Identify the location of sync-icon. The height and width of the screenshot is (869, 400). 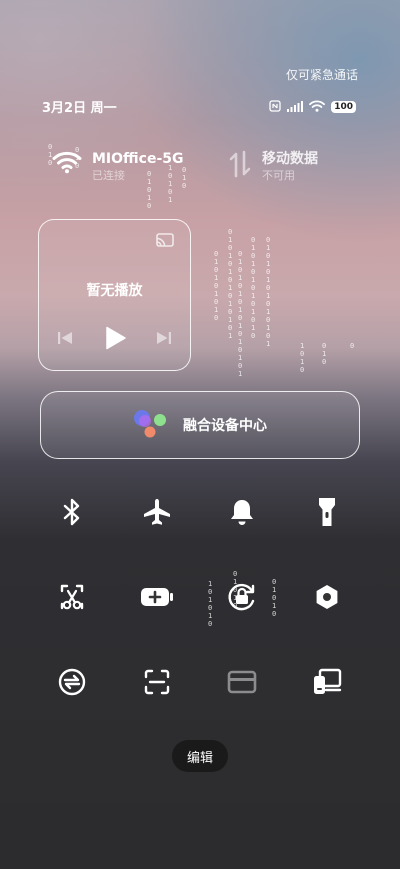
(72, 682).